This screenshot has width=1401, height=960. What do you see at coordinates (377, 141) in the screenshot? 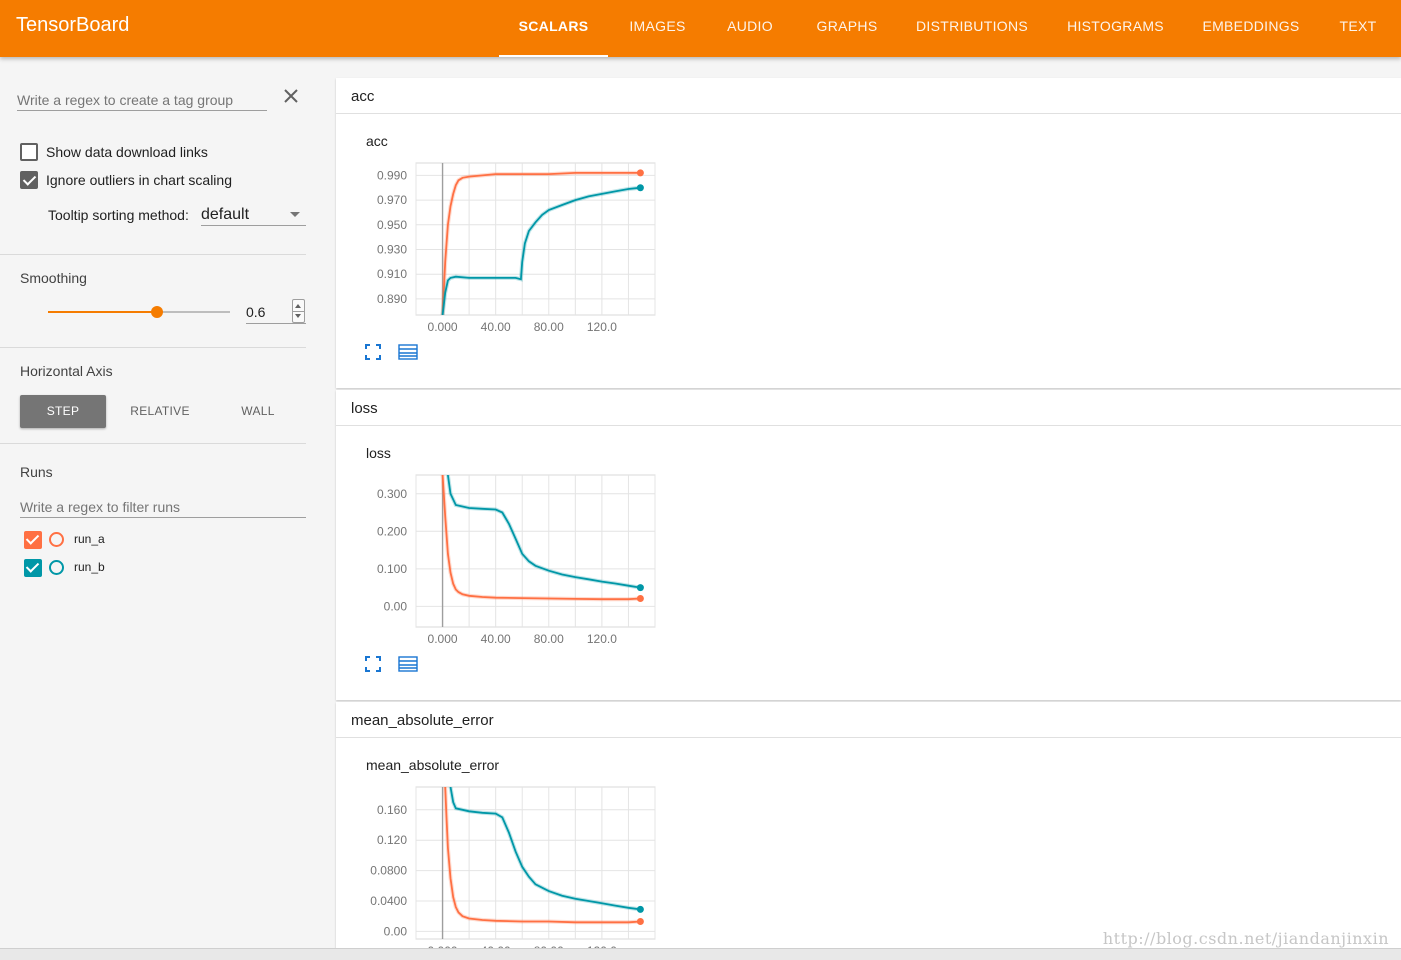
I see `chart-title: acc` at bounding box center [377, 141].